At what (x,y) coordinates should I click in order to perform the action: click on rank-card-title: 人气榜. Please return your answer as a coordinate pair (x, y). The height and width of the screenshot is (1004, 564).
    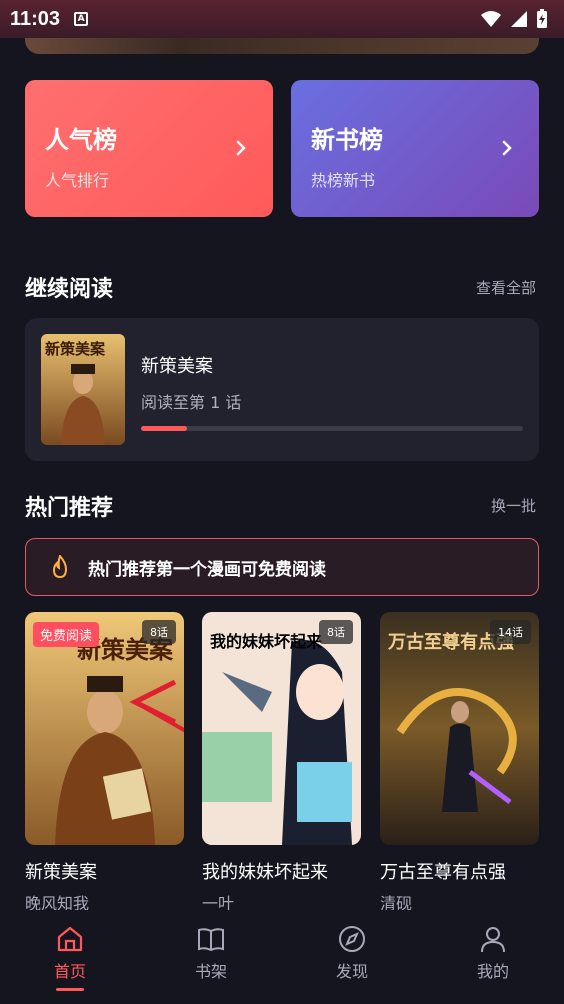
    Looking at the image, I should click on (81, 140).